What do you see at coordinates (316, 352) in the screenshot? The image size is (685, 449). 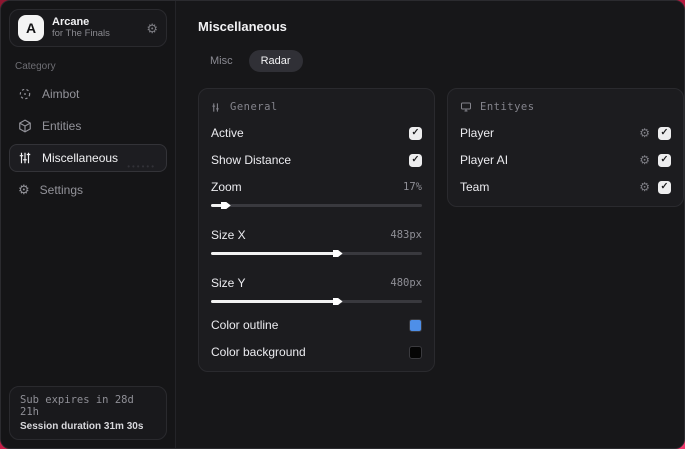 I see `color-row-background: Color background` at bounding box center [316, 352].